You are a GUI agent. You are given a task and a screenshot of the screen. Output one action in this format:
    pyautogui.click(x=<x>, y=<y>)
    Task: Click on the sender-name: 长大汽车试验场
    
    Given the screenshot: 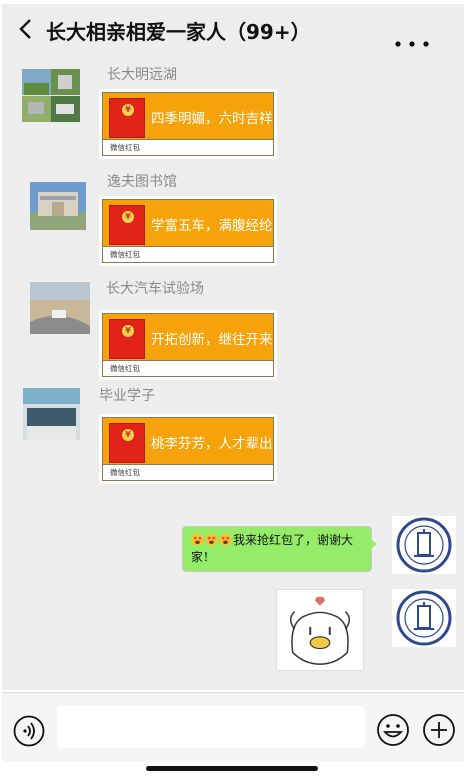 What is the action you would take?
    pyautogui.click(x=155, y=289)
    